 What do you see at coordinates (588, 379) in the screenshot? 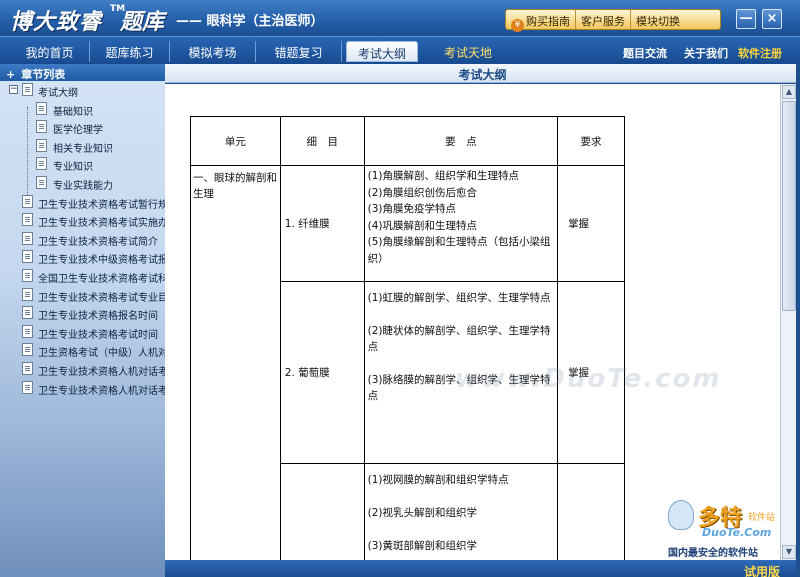
I see `watermark-text: www.DuoTe.com` at bounding box center [588, 379].